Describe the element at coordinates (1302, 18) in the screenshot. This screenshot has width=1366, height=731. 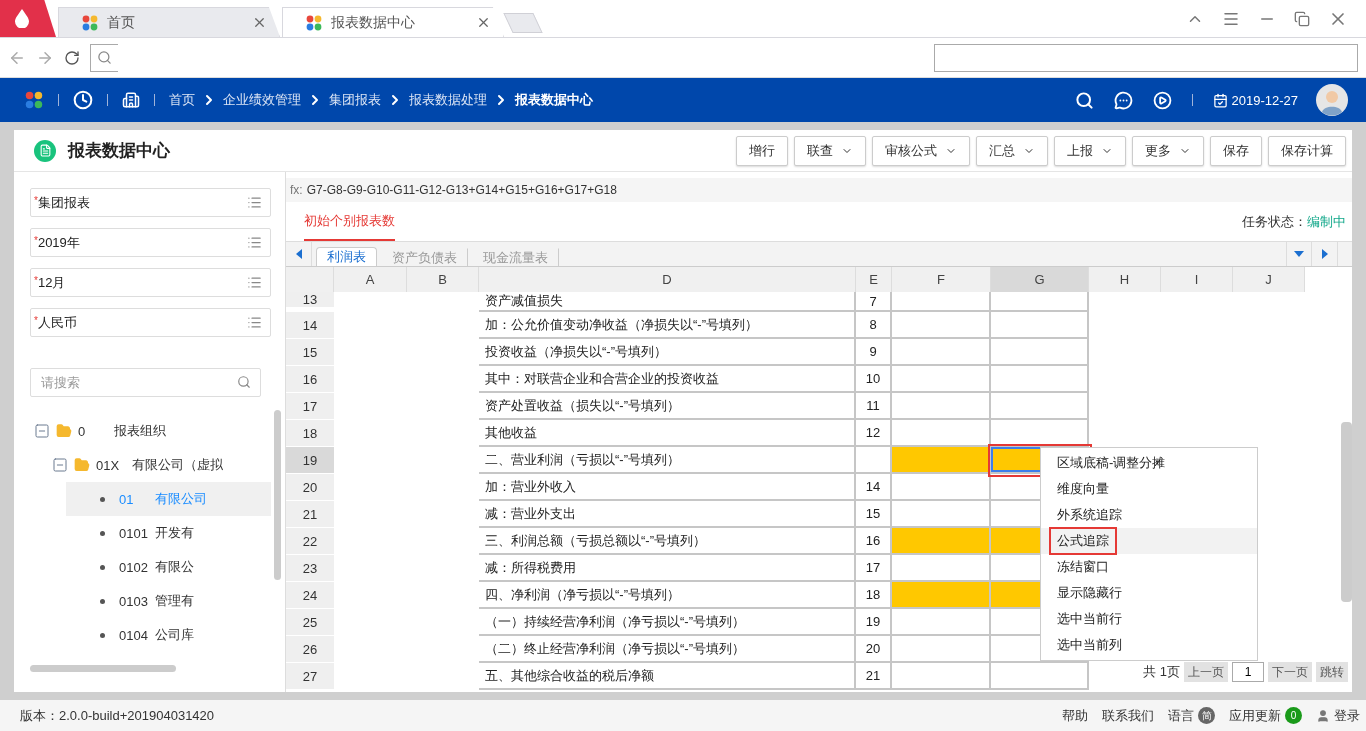
I see `restore-icon` at that location.